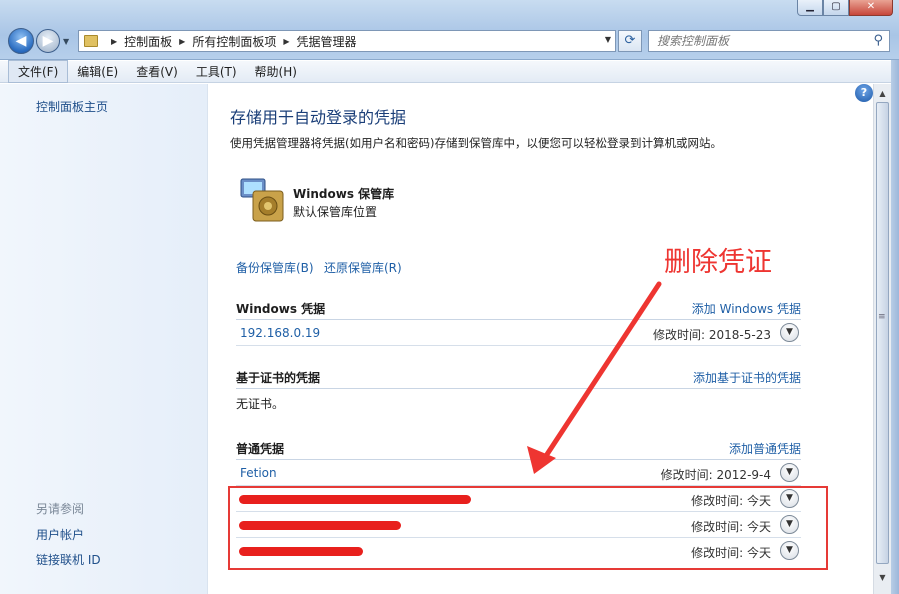  What do you see at coordinates (327, 41) in the screenshot?
I see `breadcrumb-credential-manager: 凭据管理器` at bounding box center [327, 41].